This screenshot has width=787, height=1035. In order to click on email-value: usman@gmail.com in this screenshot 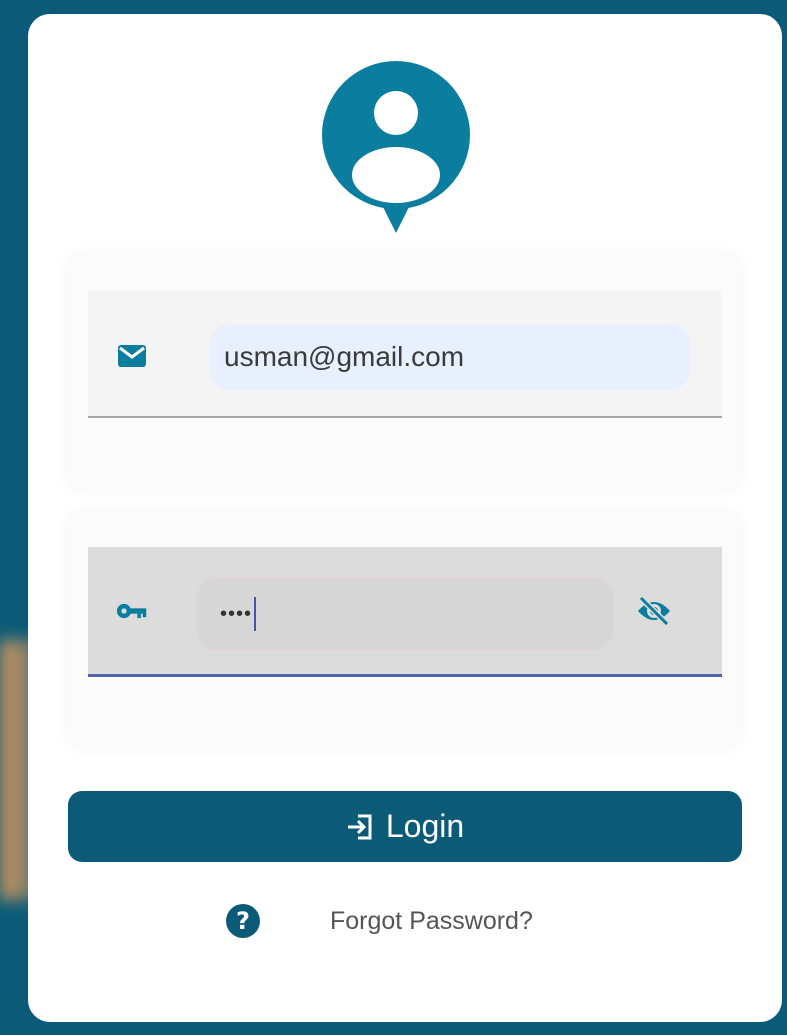, I will do `click(344, 356)`.